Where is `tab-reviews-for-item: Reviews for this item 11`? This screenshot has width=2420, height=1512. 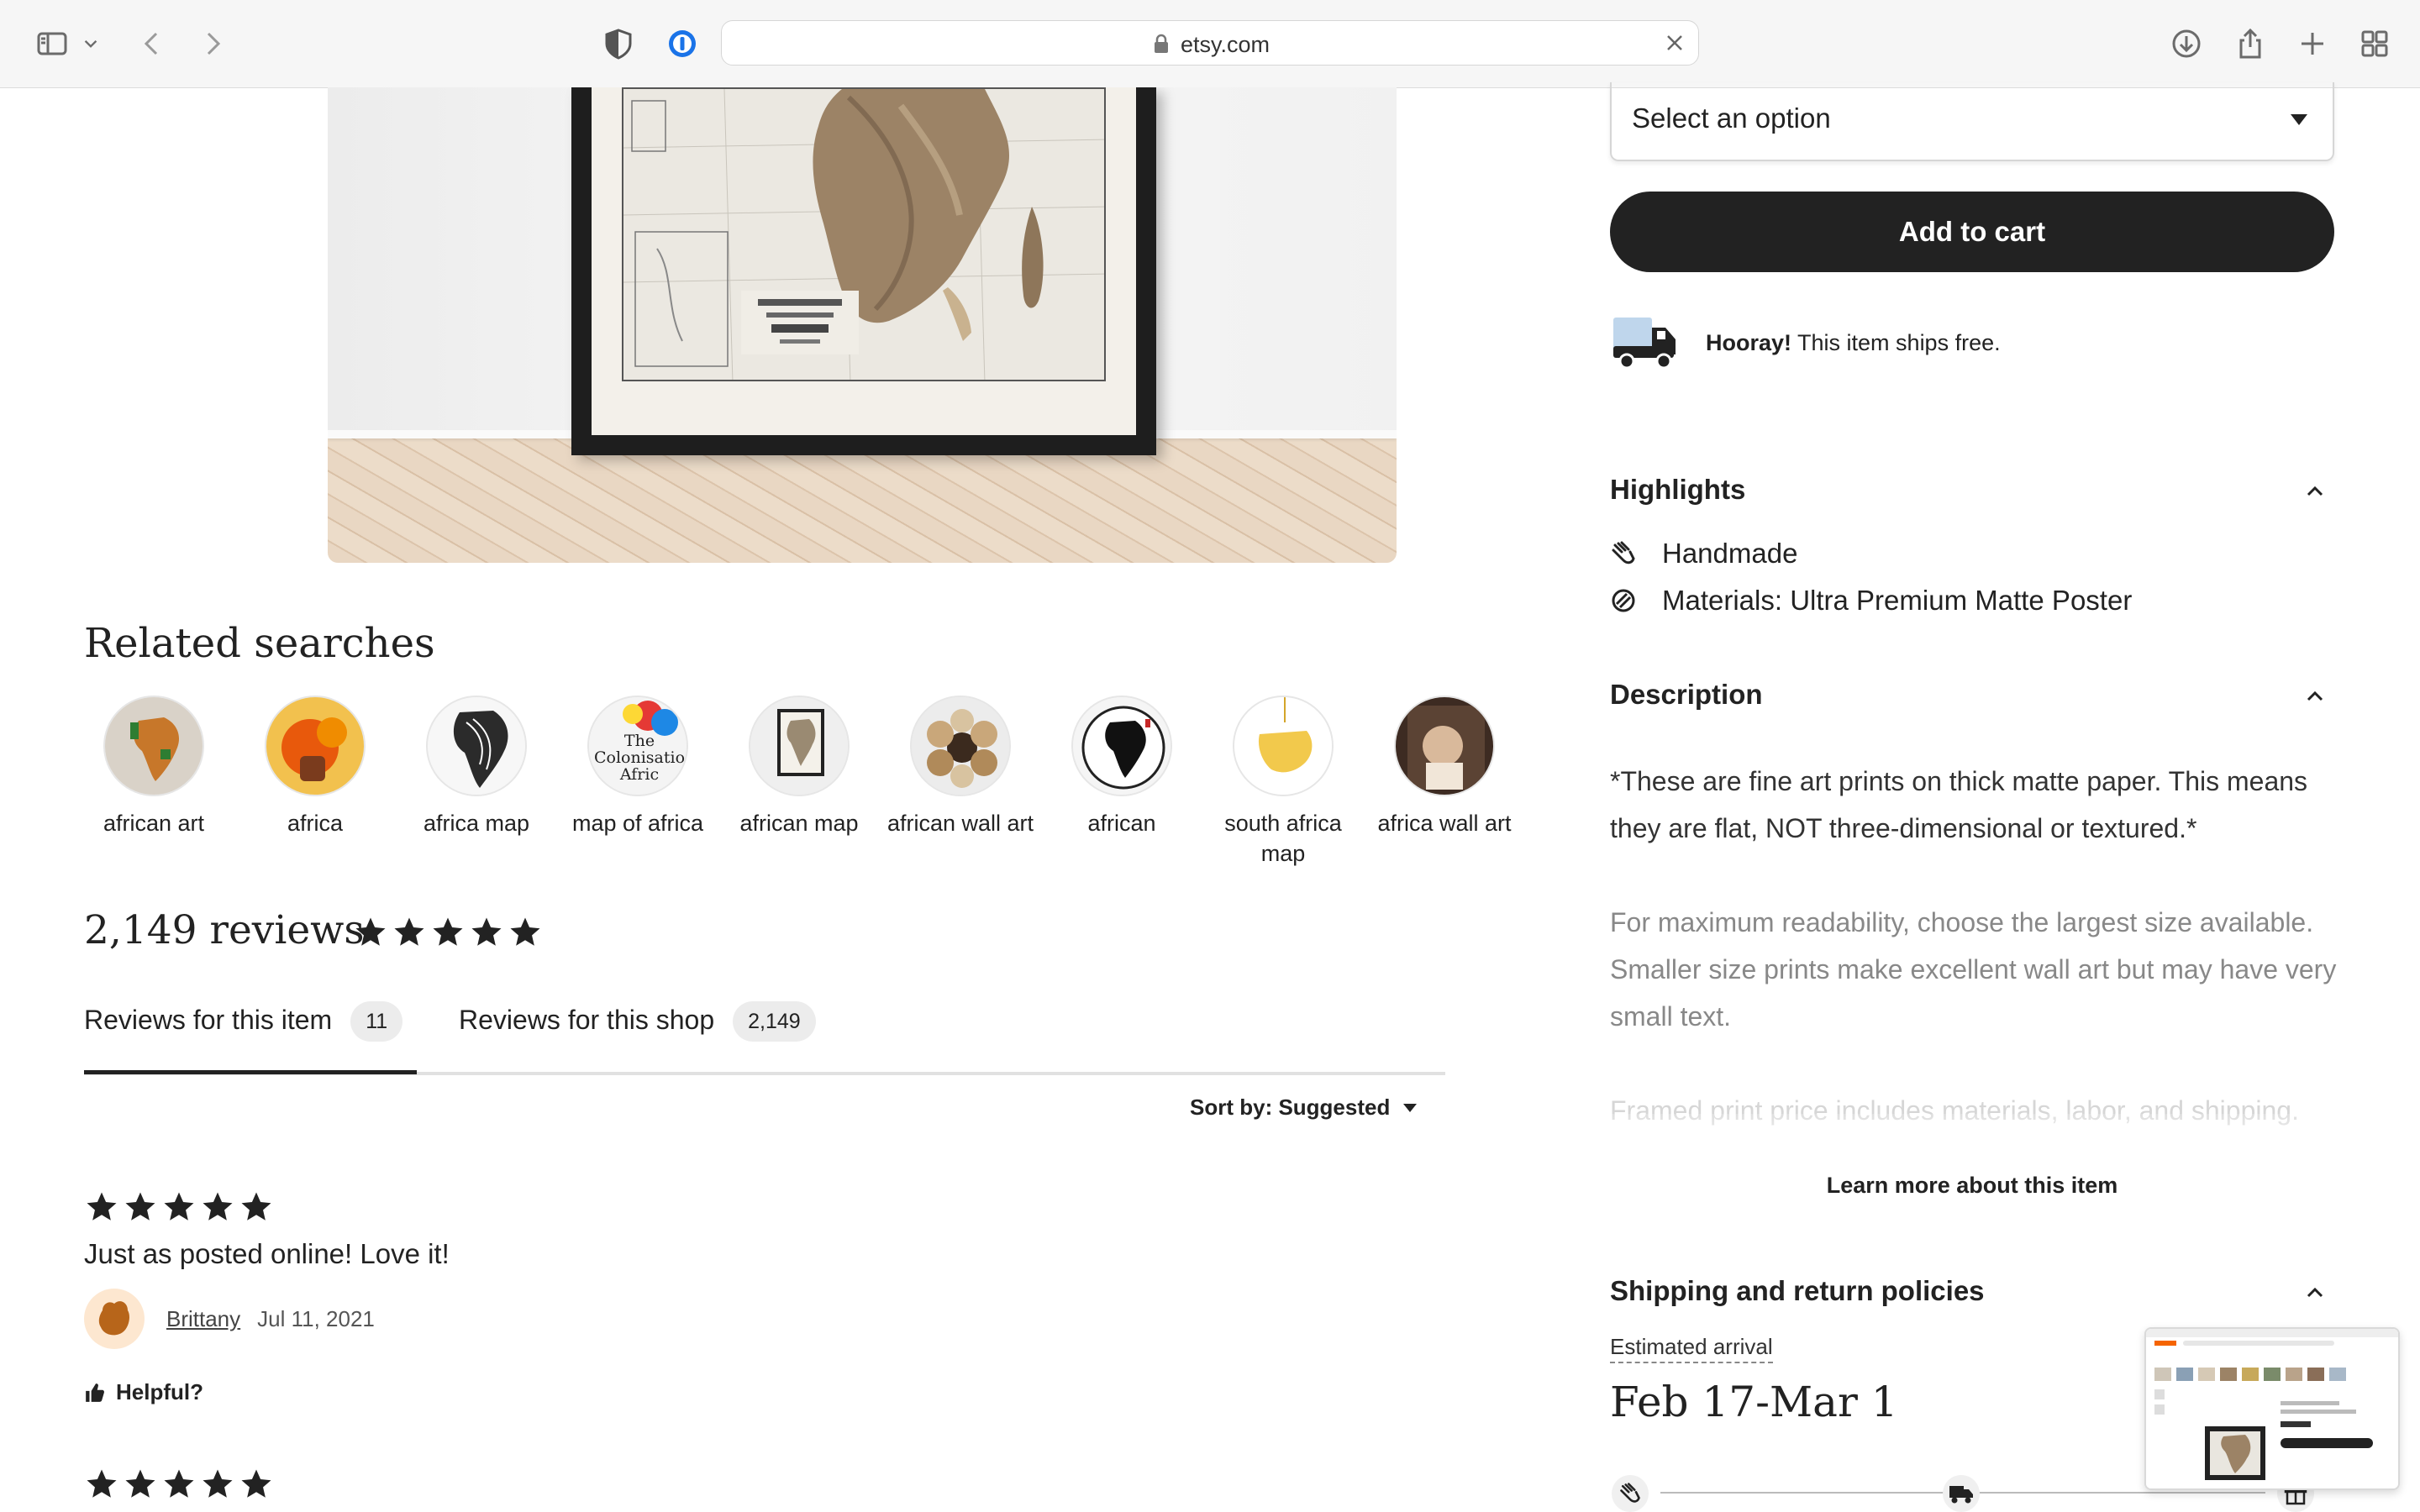 tab-reviews-for-item: Reviews for this item 11 is located at coordinates (243, 1036).